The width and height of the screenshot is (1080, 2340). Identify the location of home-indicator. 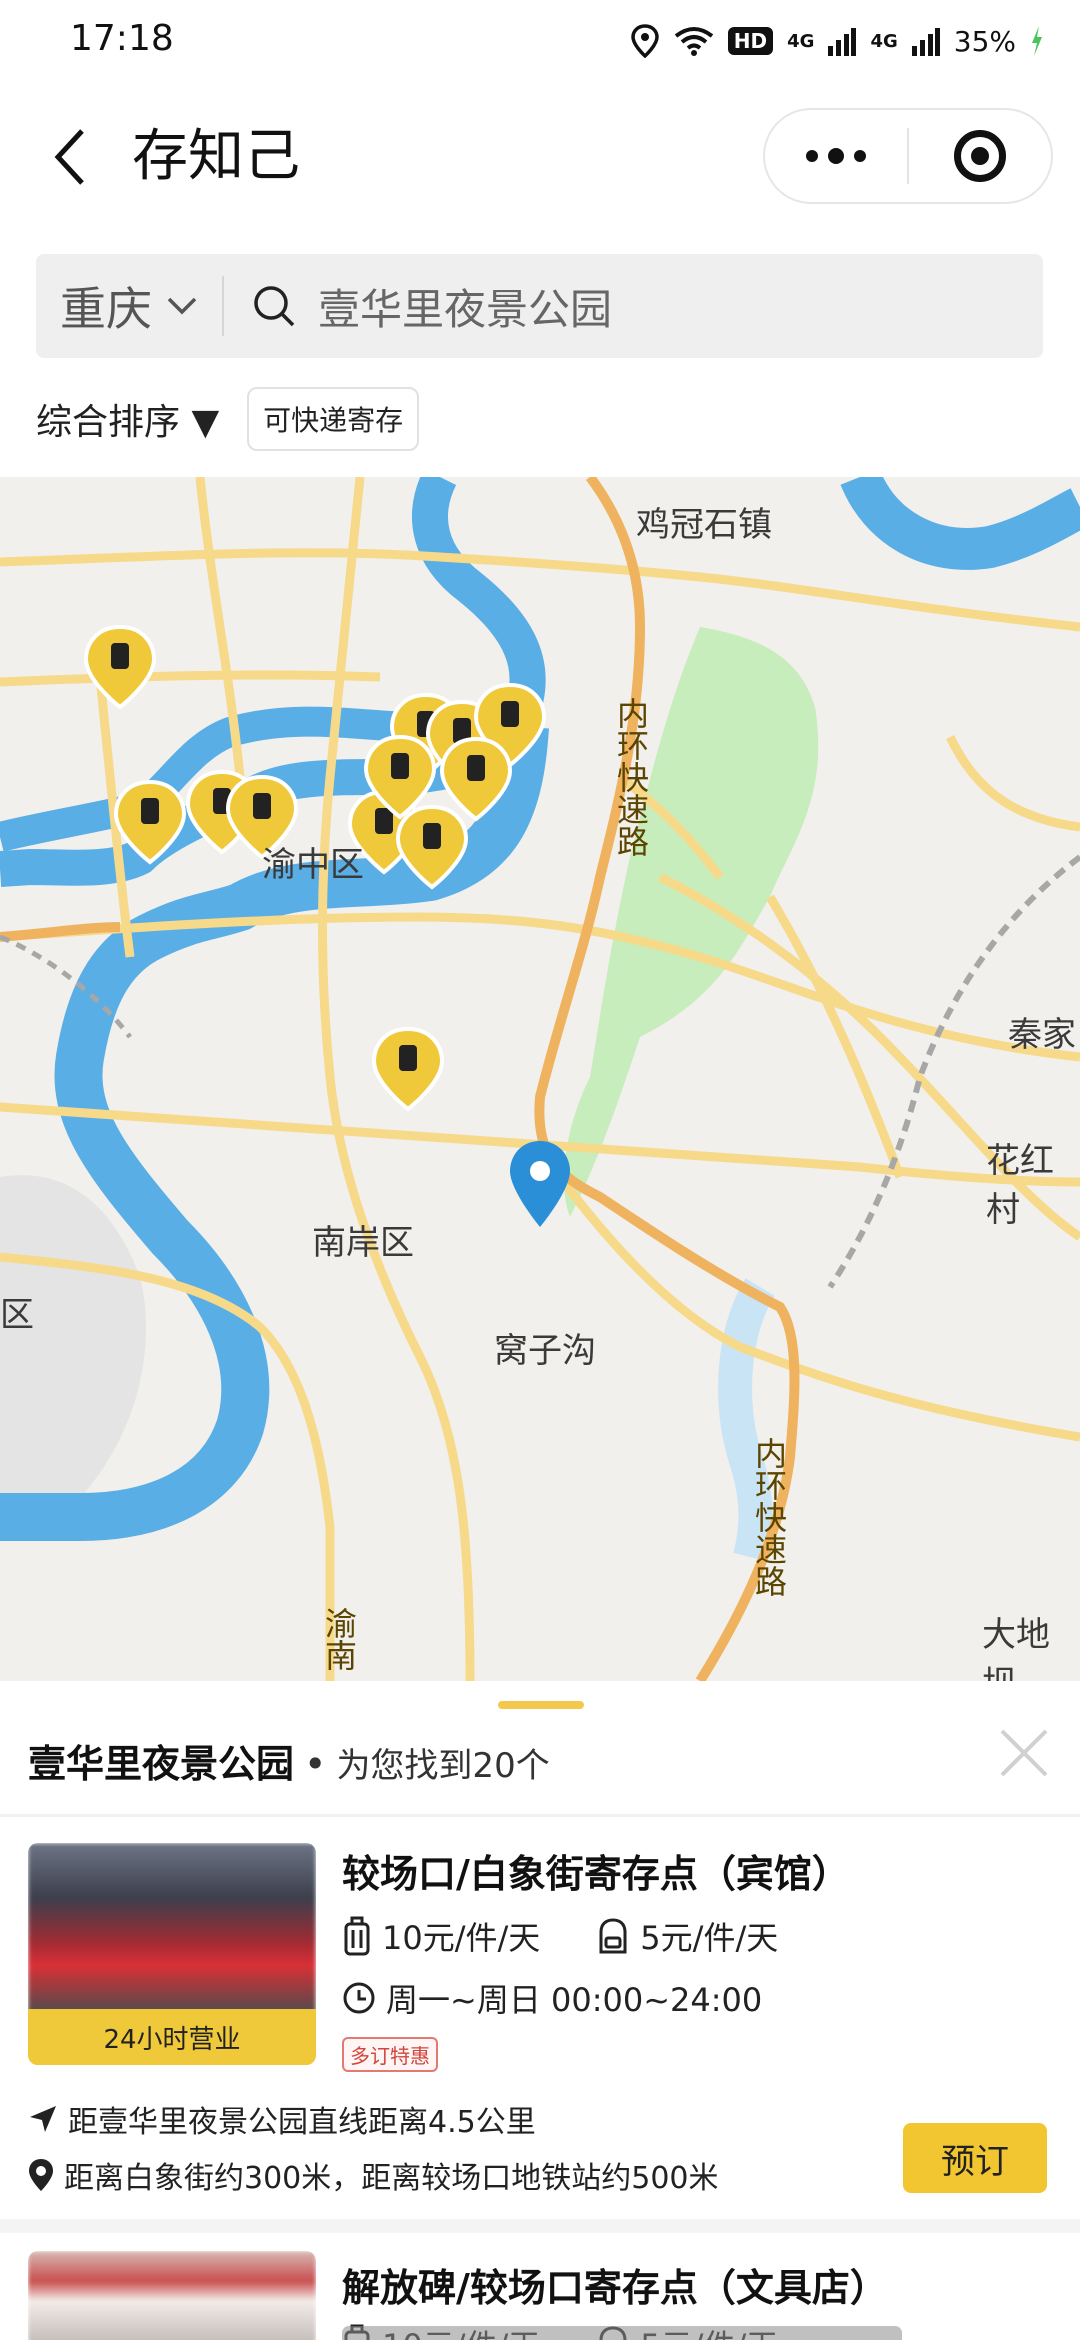
(622, 2333).